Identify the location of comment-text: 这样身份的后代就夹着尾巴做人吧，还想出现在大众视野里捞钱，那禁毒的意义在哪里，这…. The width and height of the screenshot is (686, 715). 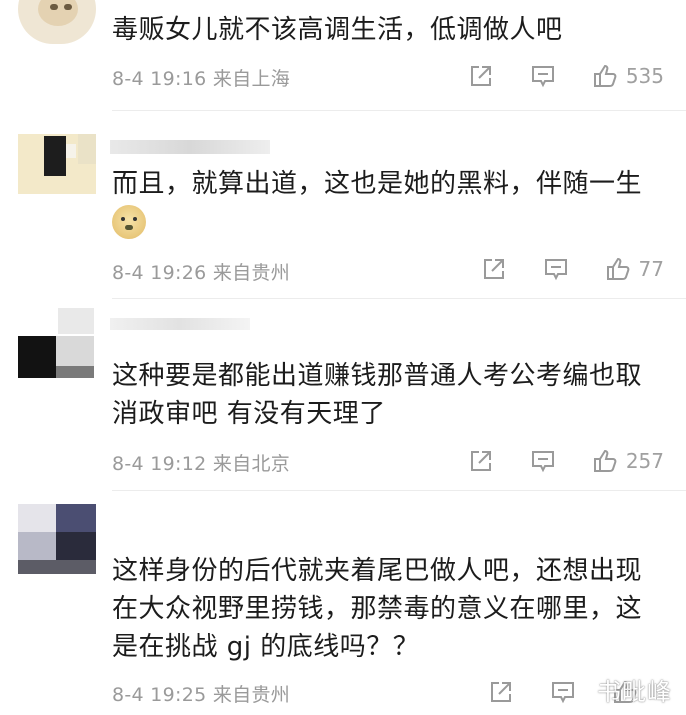
(377, 609).